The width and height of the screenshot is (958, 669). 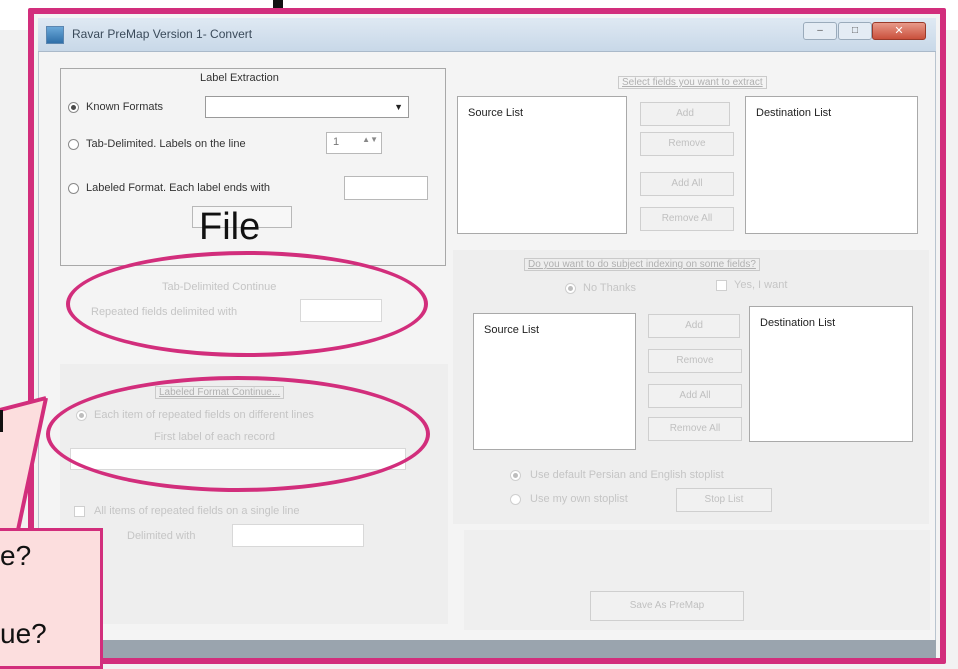 I want to click on minimize-button: –, so click(x=820, y=31).